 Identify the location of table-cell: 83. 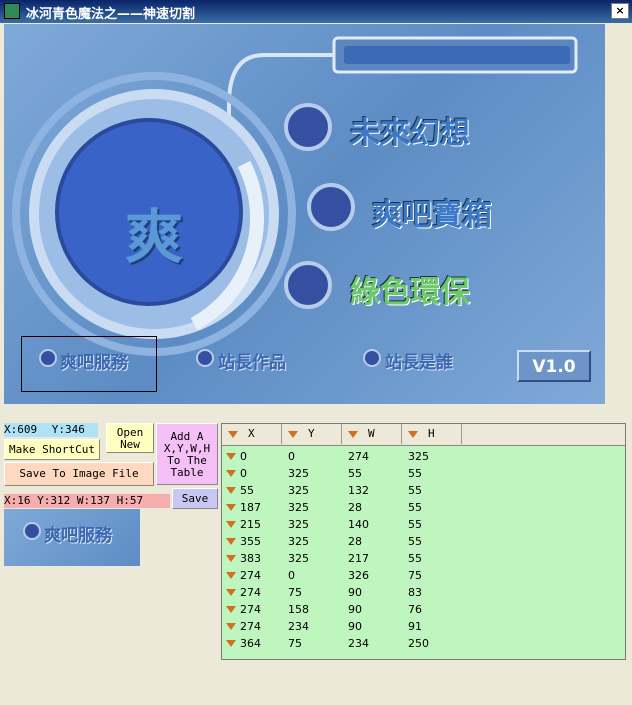
(415, 592).